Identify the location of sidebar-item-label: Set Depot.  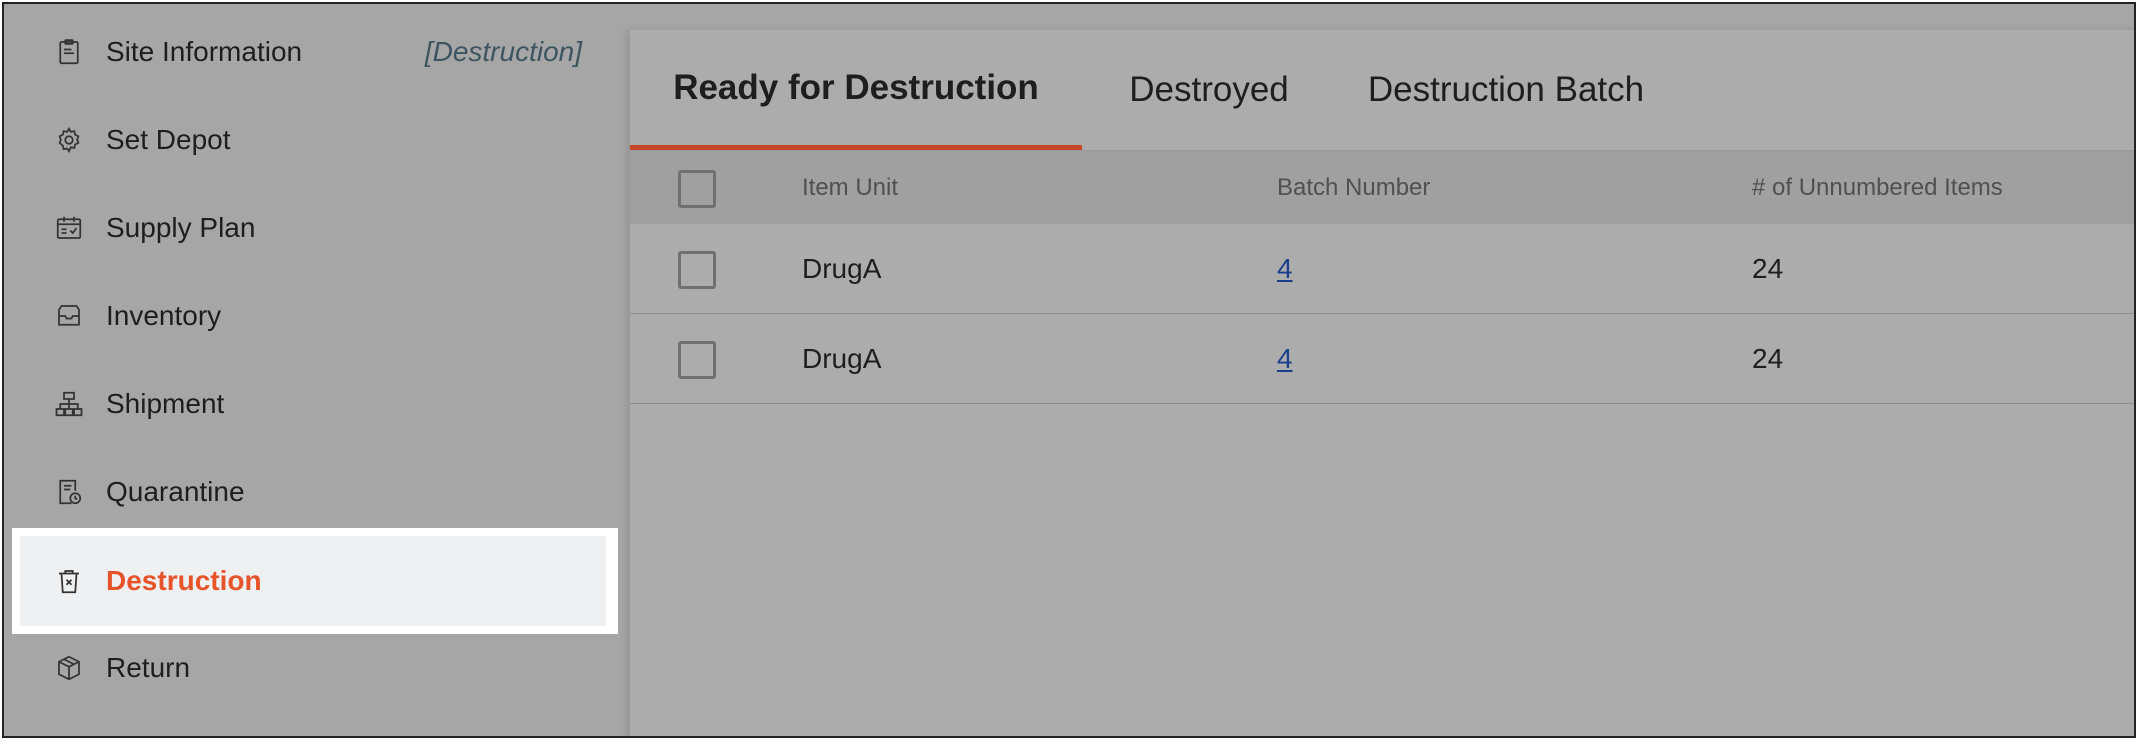
(168, 139).